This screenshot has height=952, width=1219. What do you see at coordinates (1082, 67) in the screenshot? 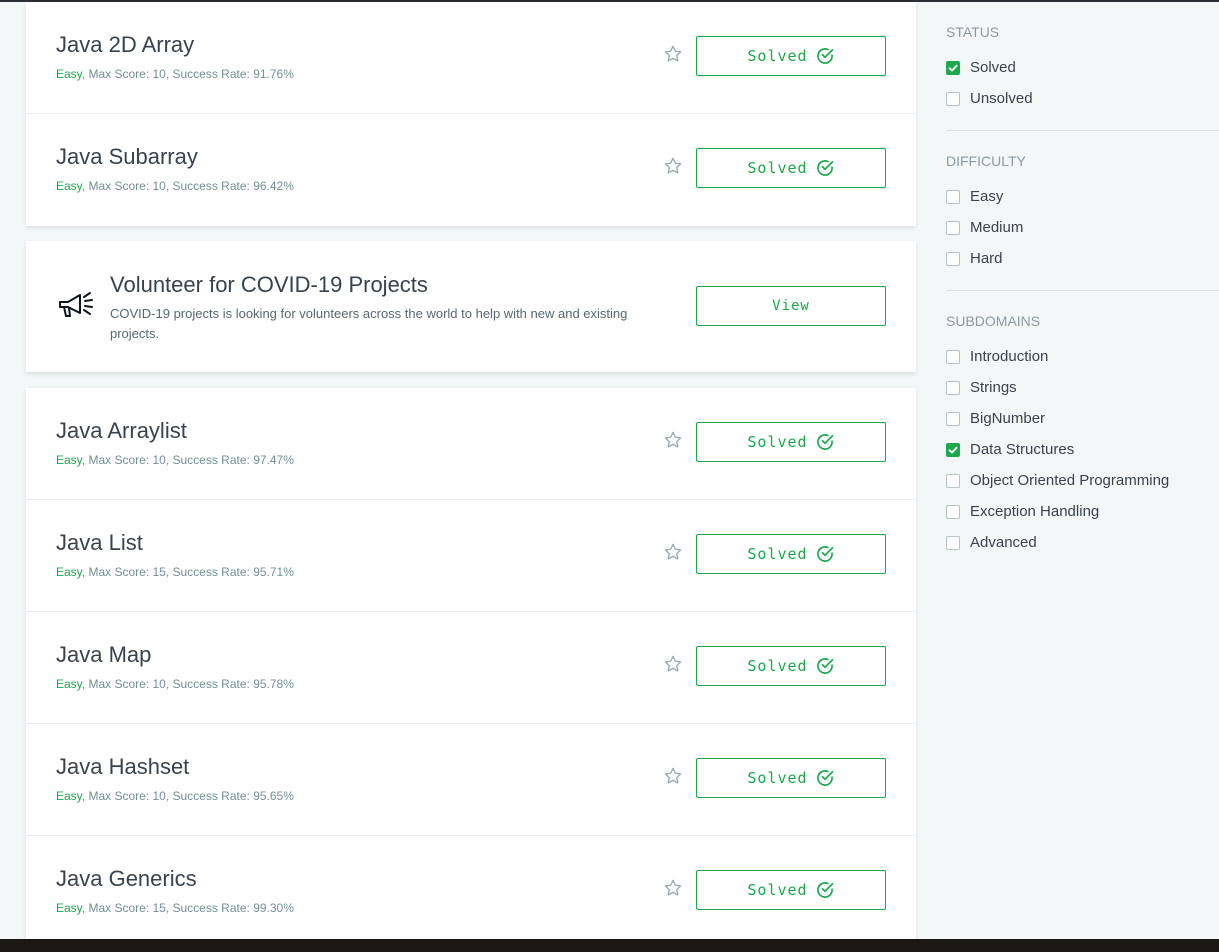
I see `filter-option-solved: Solved` at bounding box center [1082, 67].